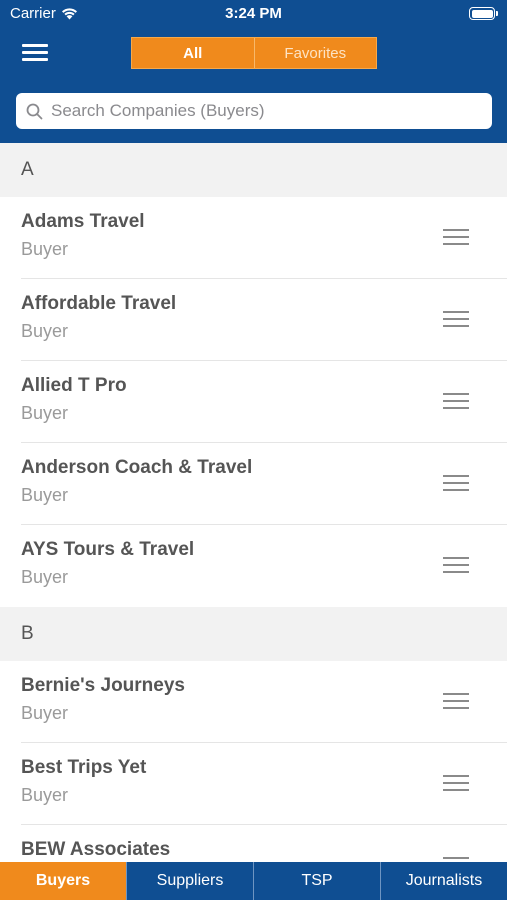 This screenshot has height=900, width=507. What do you see at coordinates (83, 221) in the screenshot?
I see `company-name: Adams Travel` at bounding box center [83, 221].